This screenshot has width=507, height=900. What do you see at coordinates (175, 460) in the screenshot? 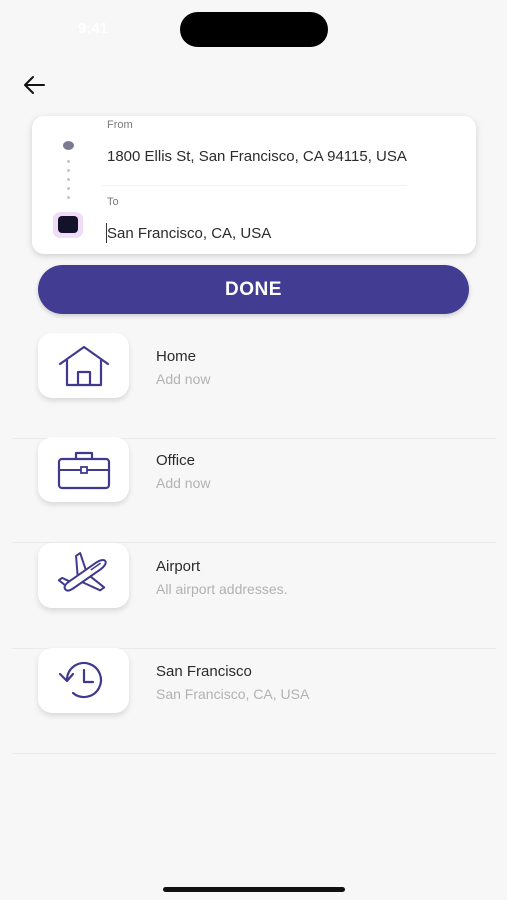
I see `place-title: Office` at bounding box center [175, 460].